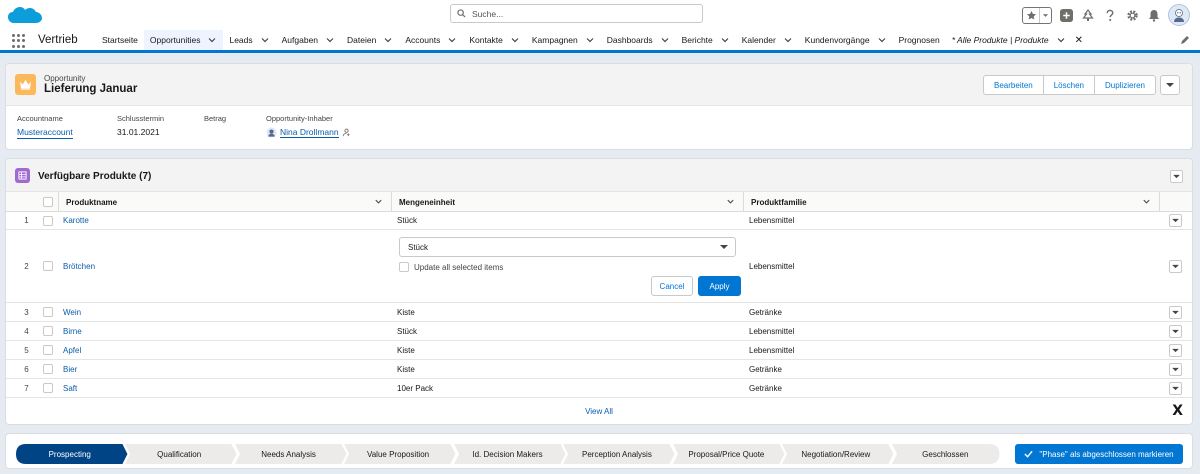  I want to click on favorites-group, so click(1037, 15).